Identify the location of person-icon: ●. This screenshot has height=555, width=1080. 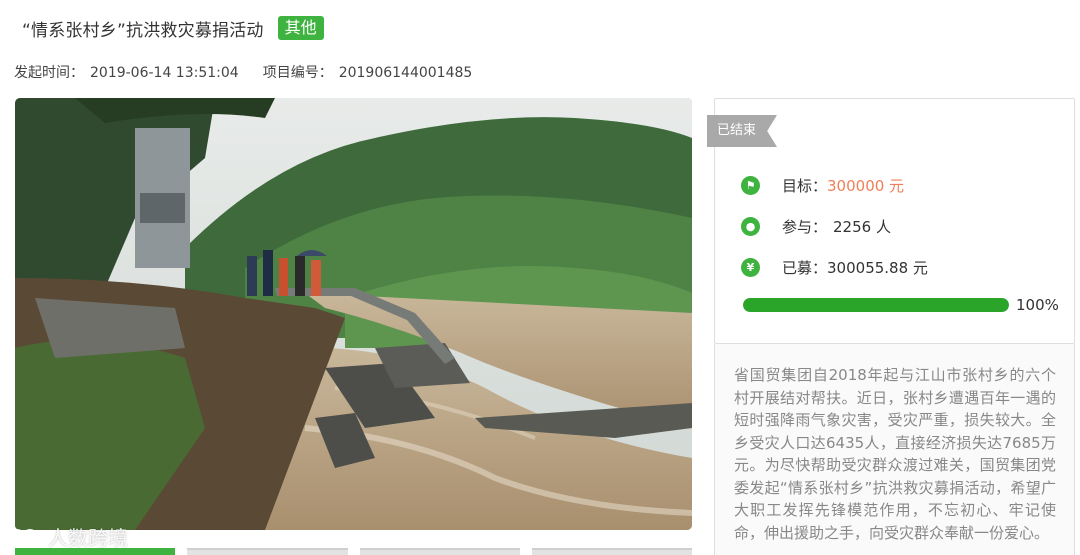
(750, 226).